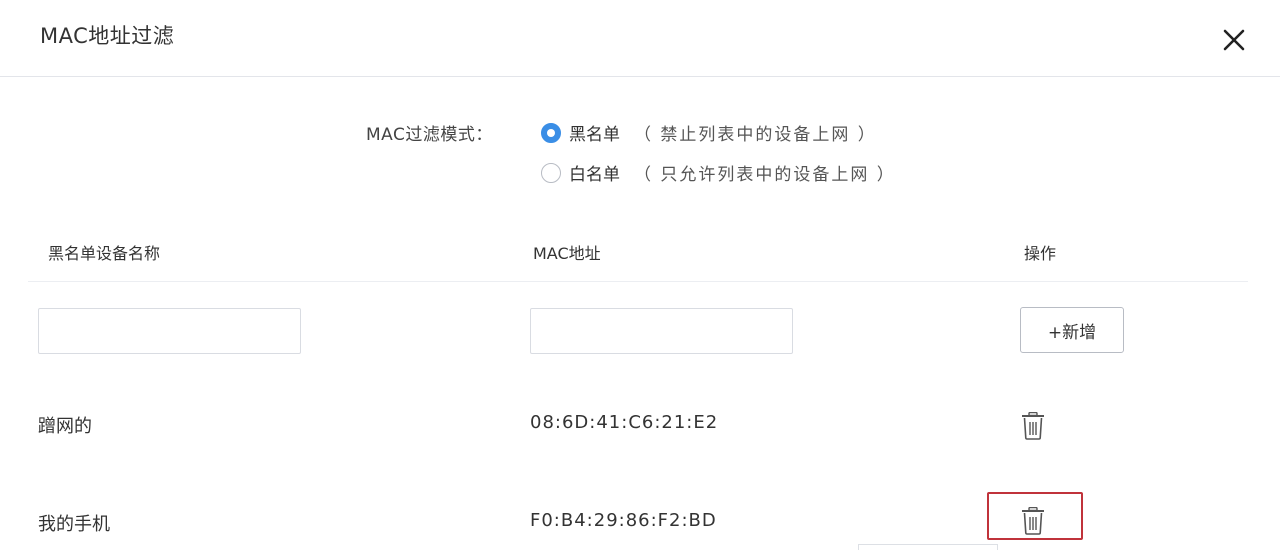 The height and width of the screenshot is (550, 1280). I want to click on dialog-title: MAC地址过滤, so click(107, 36).